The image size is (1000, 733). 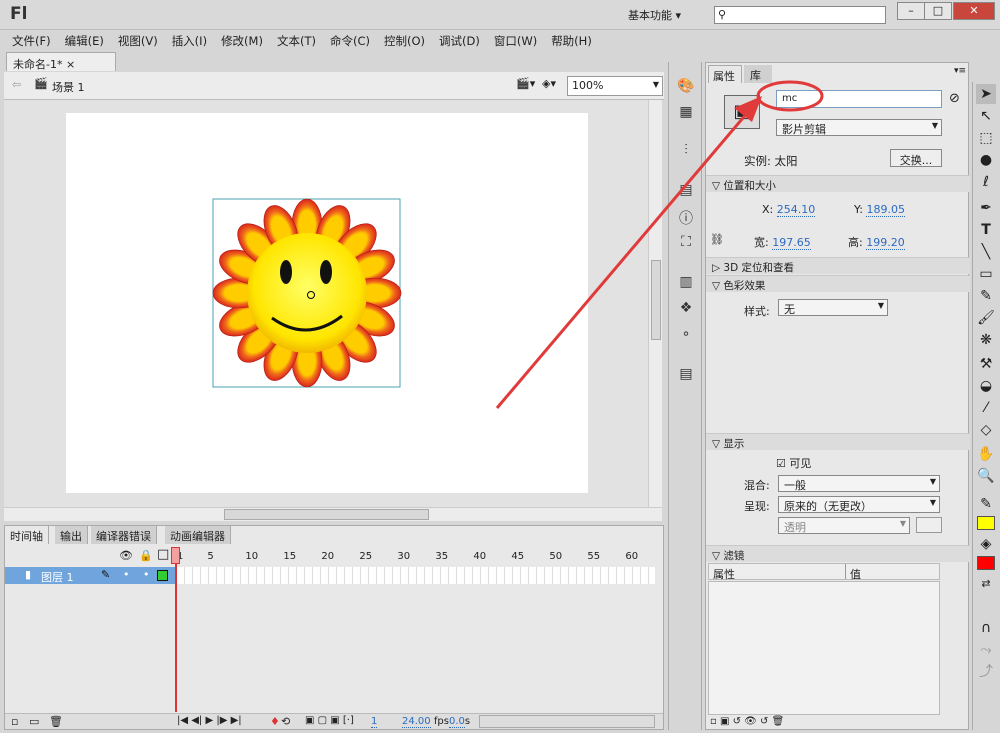 What do you see at coordinates (686, 243) in the screenshot?
I see `transform-icon: ⛶` at bounding box center [686, 243].